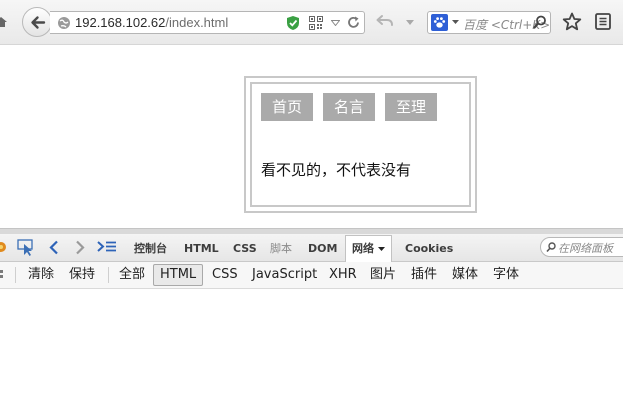 This screenshot has height=410, width=623. What do you see at coordinates (489, 22) in the screenshot?
I see `web-search-box: 百度 <Ctrl+K>` at bounding box center [489, 22].